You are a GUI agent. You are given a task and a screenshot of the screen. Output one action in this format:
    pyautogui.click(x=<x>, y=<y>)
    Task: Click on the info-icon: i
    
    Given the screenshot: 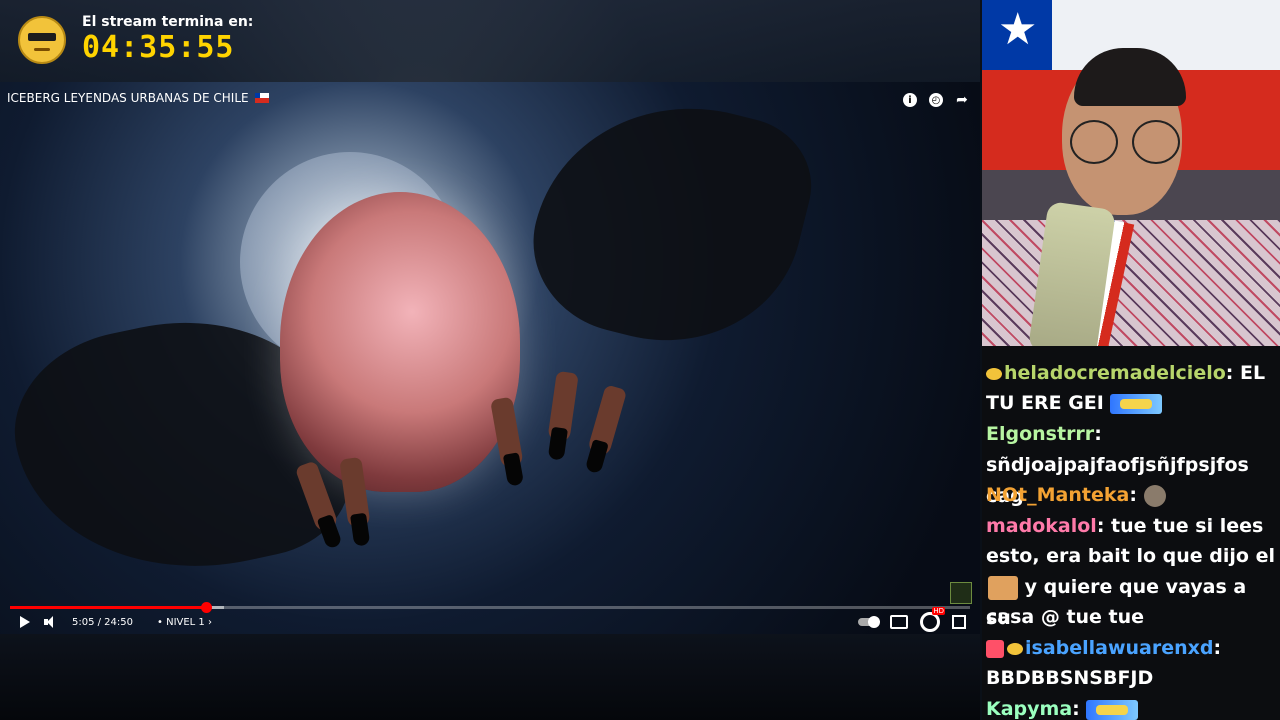 What is the action you would take?
    pyautogui.click(x=910, y=100)
    